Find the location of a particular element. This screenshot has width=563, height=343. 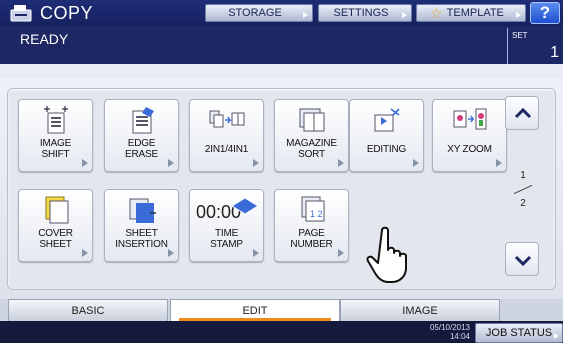

sheet-insertion-label: SHEET INSERTION is located at coordinates (141, 239).